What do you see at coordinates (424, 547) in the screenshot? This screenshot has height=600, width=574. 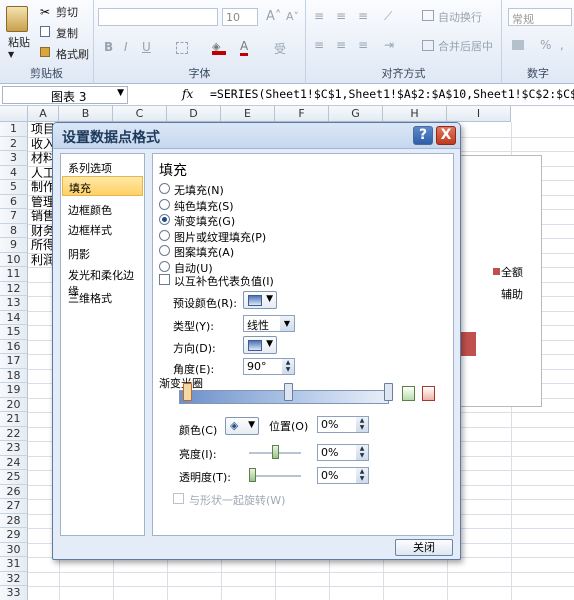 I see `close-button: 关闭` at bounding box center [424, 547].